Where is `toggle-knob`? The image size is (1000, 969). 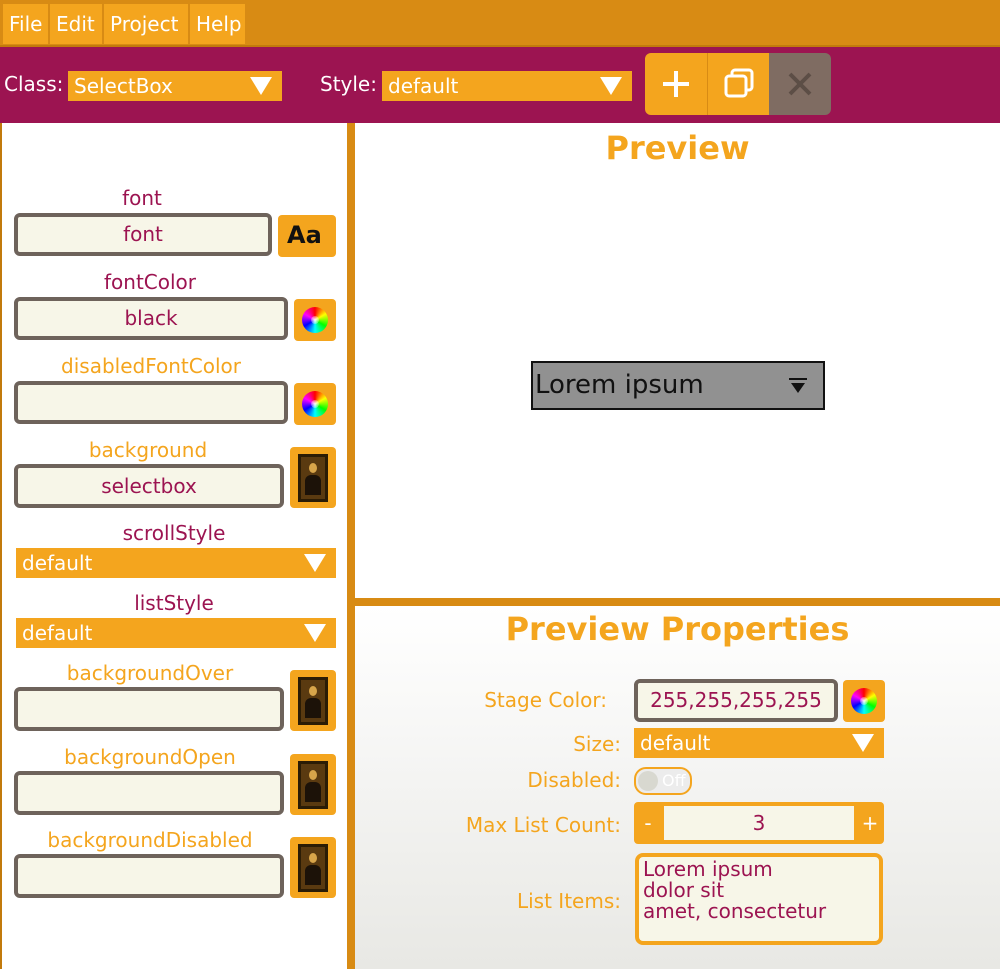
toggle-knob is located at coordinates (648, 781).